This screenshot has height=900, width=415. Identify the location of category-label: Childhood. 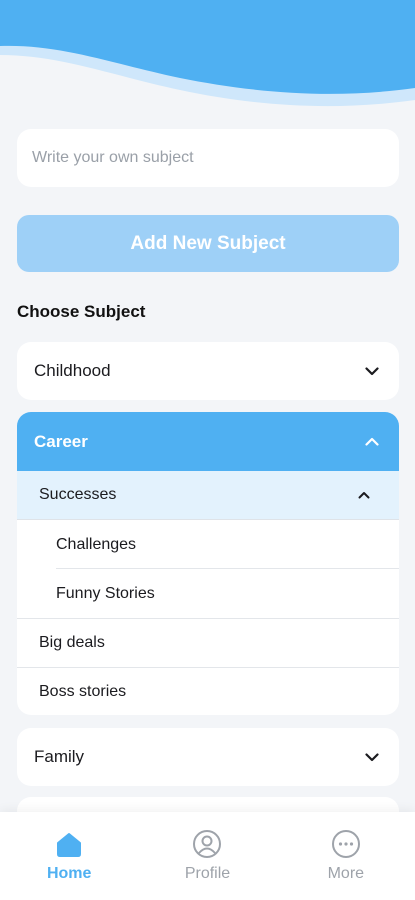
(72, 370).